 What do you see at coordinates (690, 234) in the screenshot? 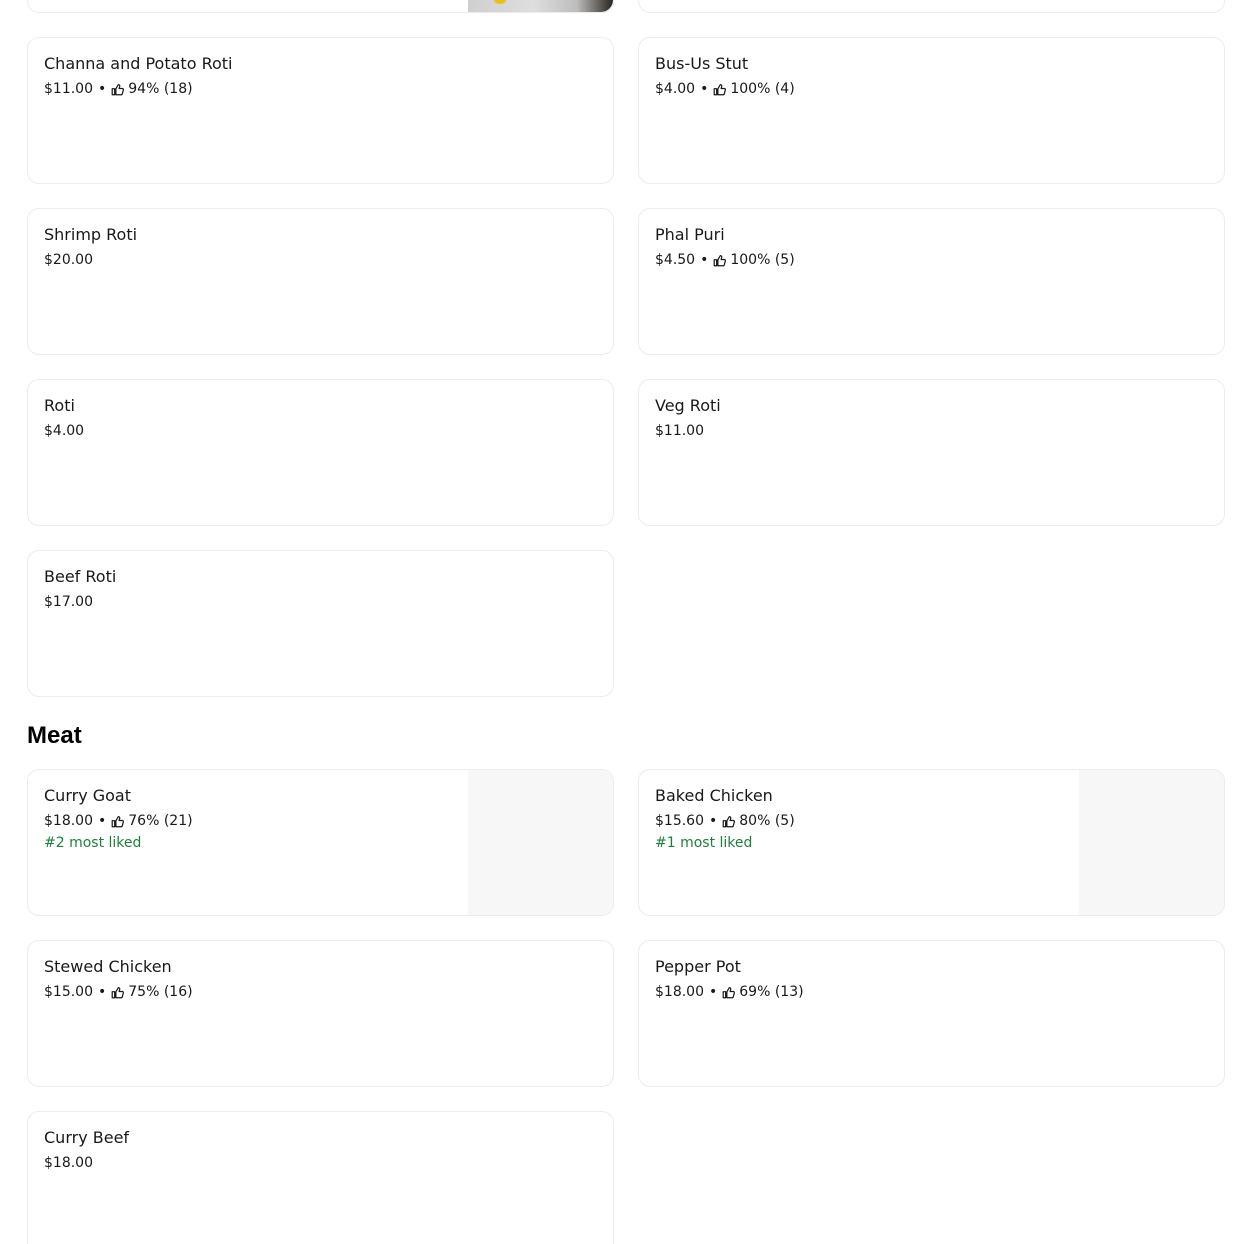
I see `item-name: Phal Puri` at bounding box center [690, 234].